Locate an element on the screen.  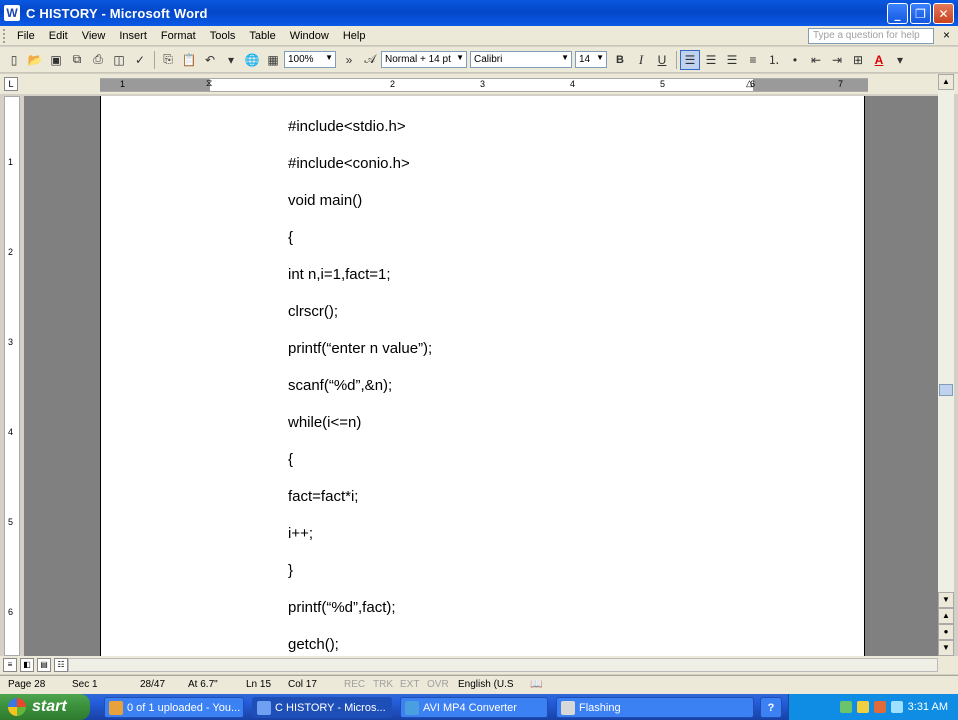
open-folder-icon: 📂 is located at coordinates (35, 60).